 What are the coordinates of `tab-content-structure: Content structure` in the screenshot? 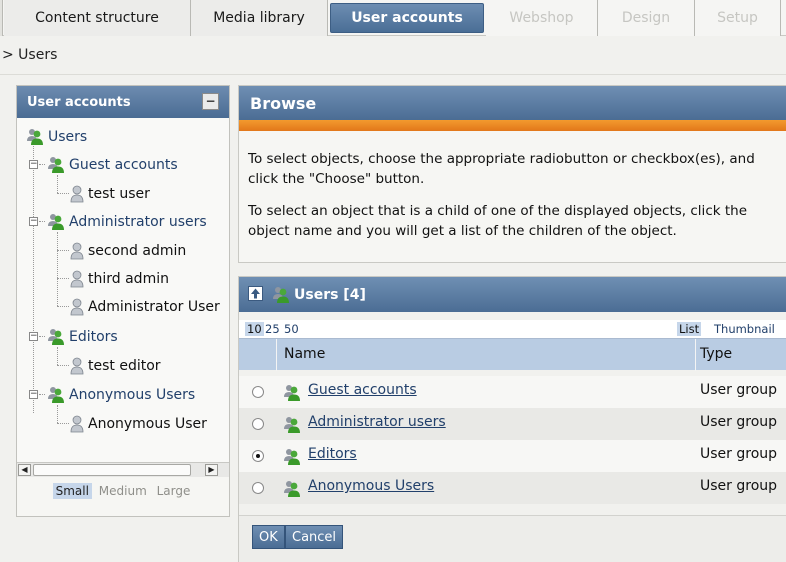 It's located at (97, 18).